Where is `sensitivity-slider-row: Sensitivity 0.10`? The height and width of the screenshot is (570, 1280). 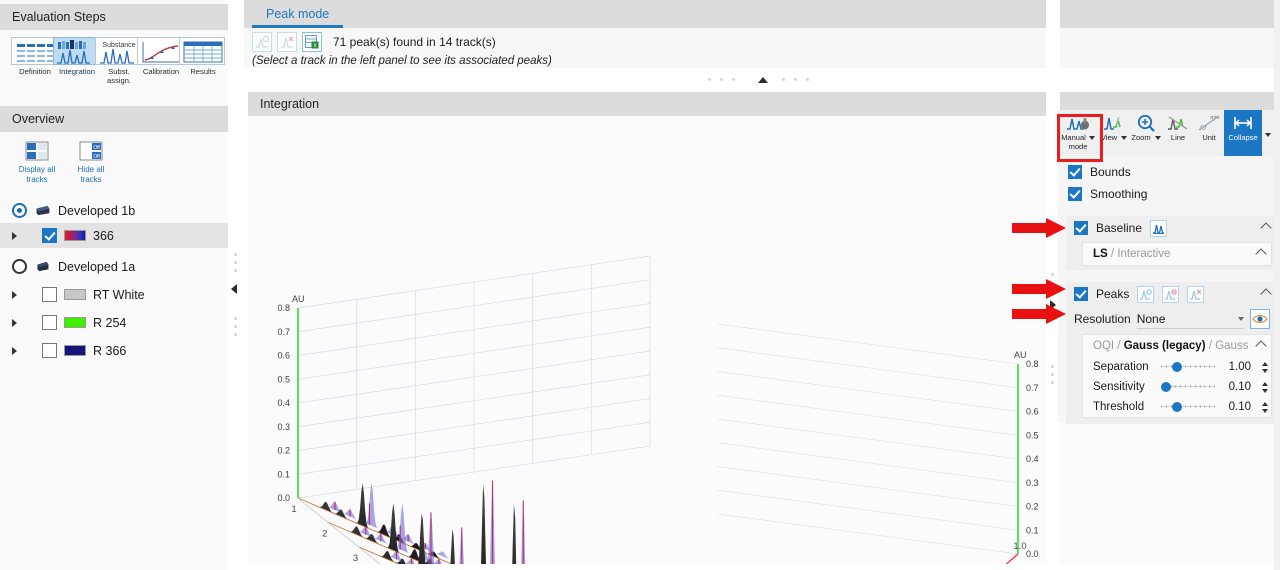 sensitivity-slider-row: Sensitivity 0.10 is located at coordinates (1177, 387).